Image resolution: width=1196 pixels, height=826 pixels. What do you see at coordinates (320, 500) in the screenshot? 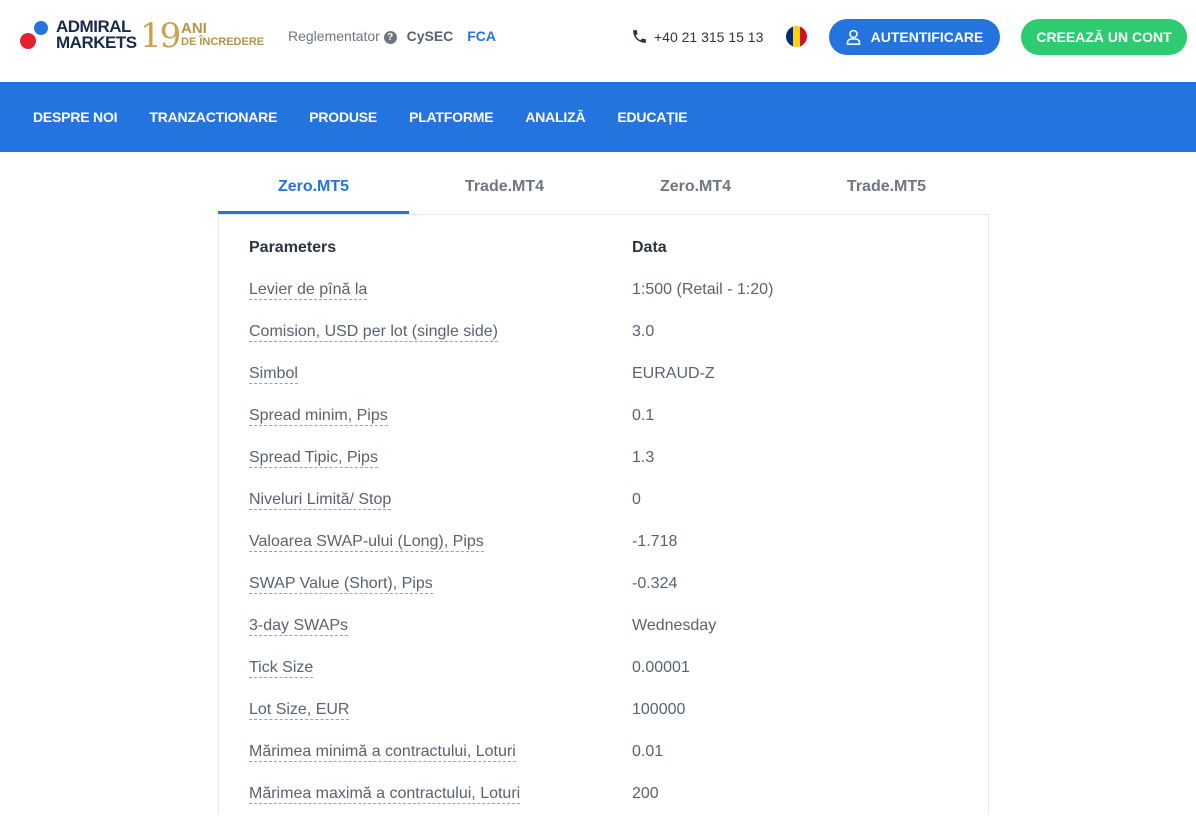
I see `param-label: Niveluri Limită/ Stop` at bounding box center [320, 500].